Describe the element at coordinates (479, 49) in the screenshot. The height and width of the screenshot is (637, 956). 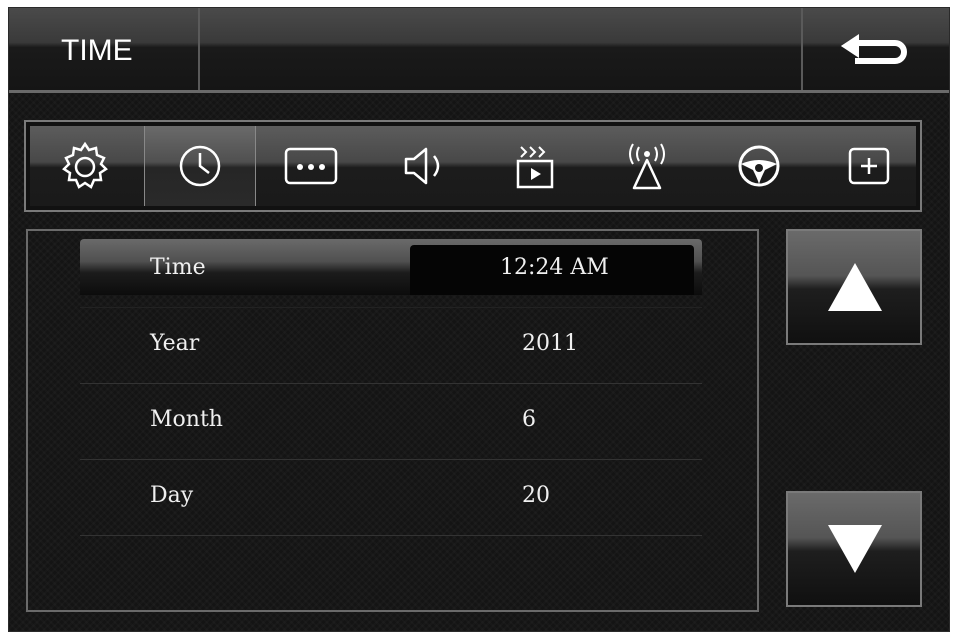
I see `header-bar: TIME` at that location.